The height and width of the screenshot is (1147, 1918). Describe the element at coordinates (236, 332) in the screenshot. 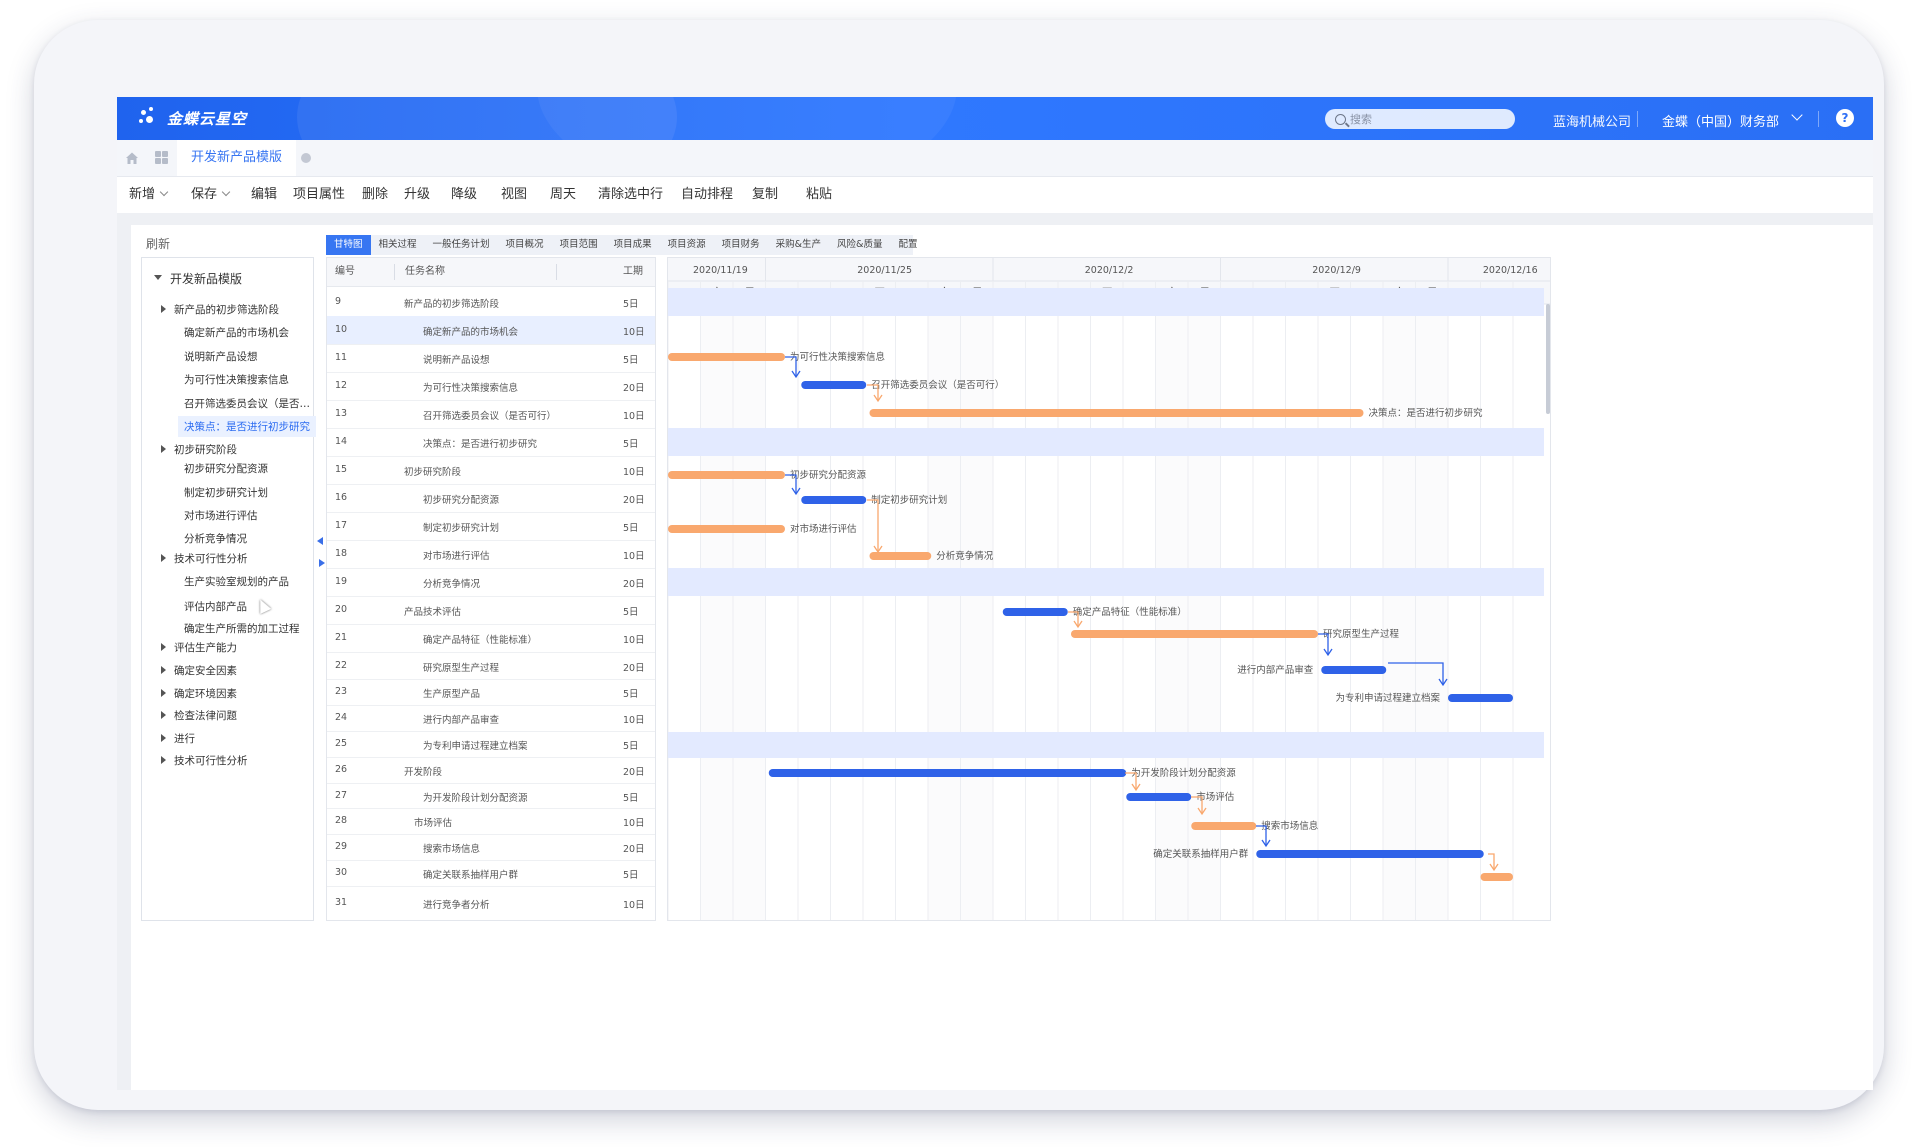

I see `tree-item: 确定新产品的市场机会` at that location.